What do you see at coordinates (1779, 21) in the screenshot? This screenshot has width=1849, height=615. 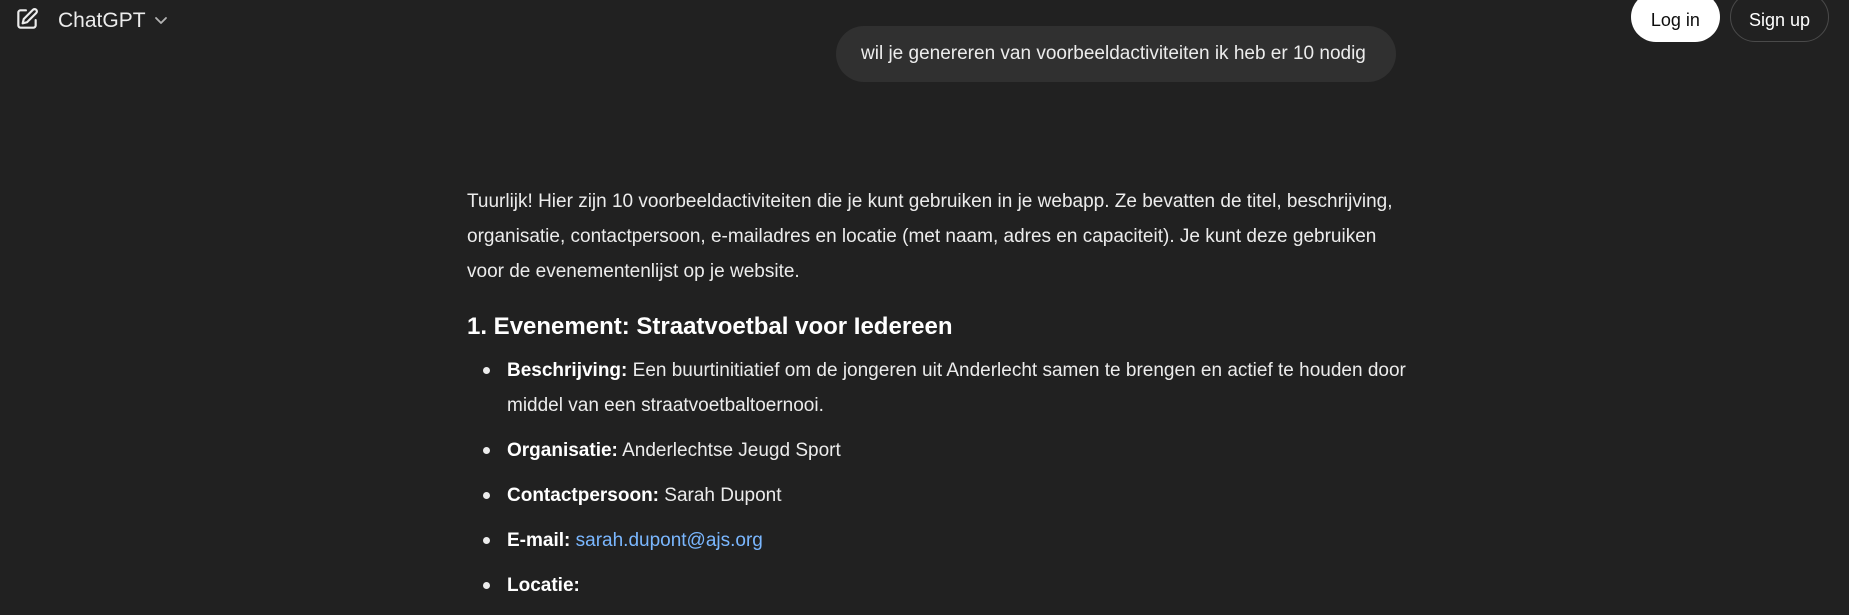 I see `signup-button: Sign up` at bounding box center [1779, 21].